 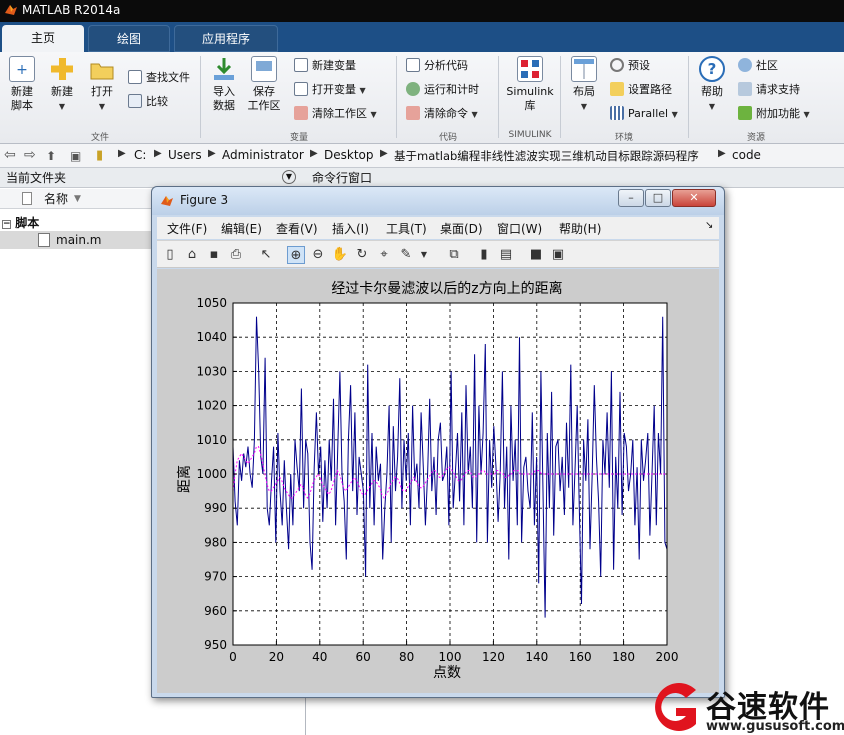 What do you see at coordinates (546, 156) in the screenshot?
I see `crumb-project-folder: 基于matlab编程非线性滤波实现三维机动目标跟踪源码程序` at bounding box center [546, 156].